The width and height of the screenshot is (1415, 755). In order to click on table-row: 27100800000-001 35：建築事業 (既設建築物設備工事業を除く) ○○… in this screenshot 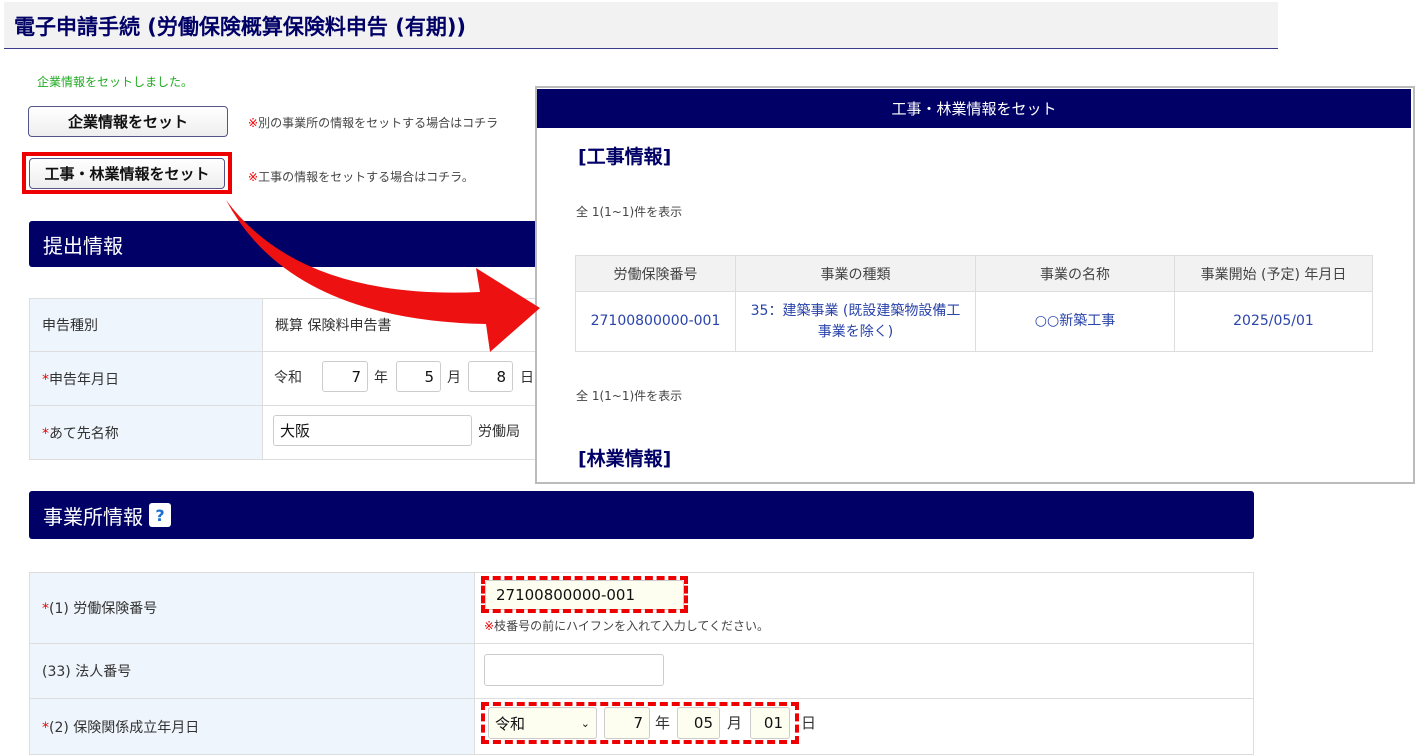, I will do `click(974, 321)`.